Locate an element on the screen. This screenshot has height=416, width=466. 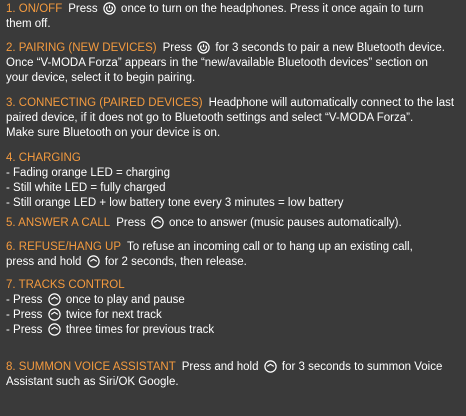
section-text: for 2 seconds, then release. is located at coordinates (175, 262).